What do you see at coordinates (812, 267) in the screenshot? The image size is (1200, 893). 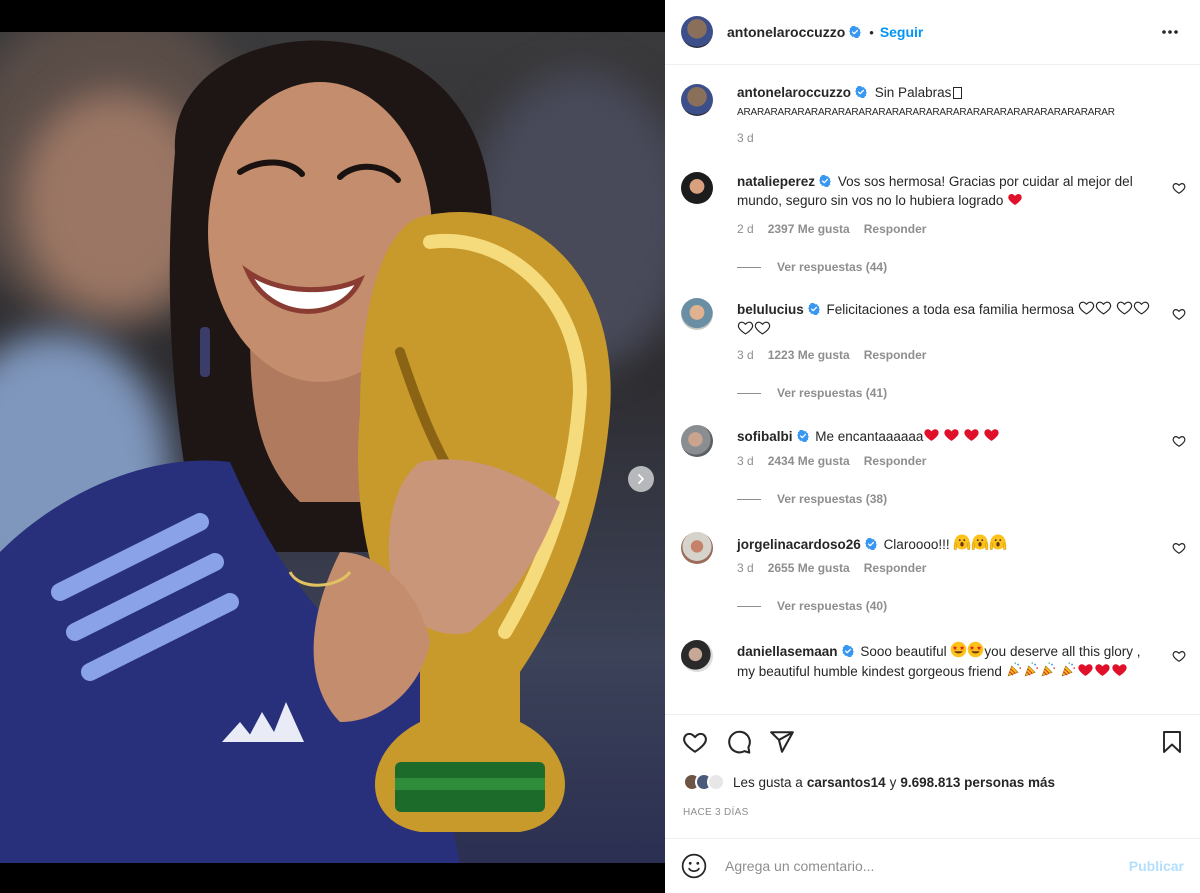 I see `view-replies-button: Ver respuestas (44)` at bounding box center [812, 267].